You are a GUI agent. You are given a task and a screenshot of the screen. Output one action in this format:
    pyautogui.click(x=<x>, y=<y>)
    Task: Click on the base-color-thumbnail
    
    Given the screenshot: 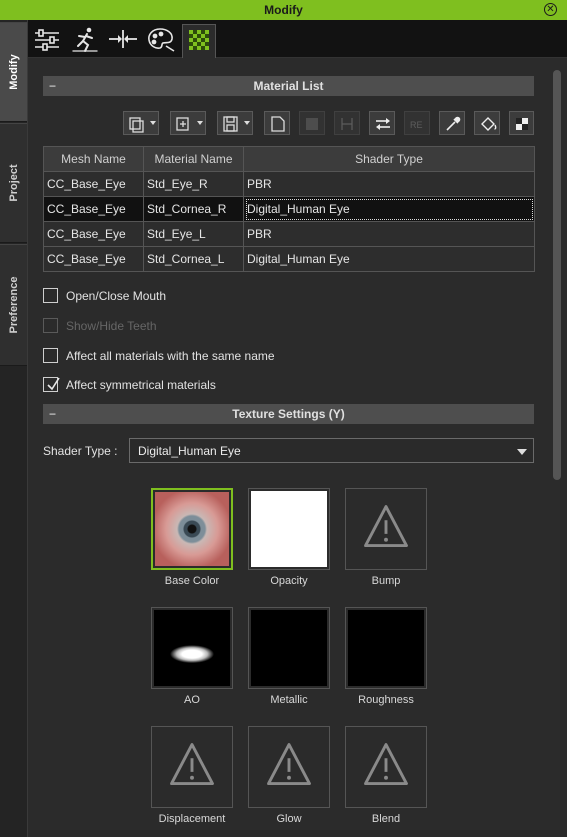 What is the action you would take?
    pyautogui.click(x=192, y=529)
    